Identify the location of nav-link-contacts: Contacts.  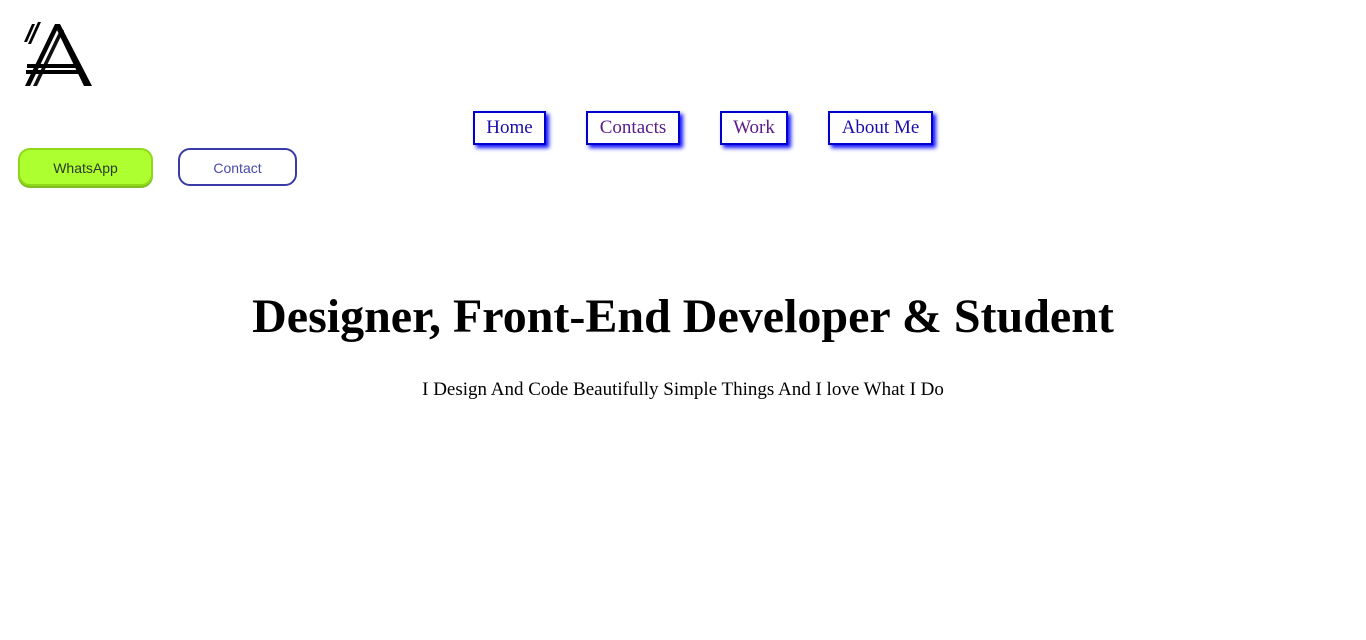
(633, 128).